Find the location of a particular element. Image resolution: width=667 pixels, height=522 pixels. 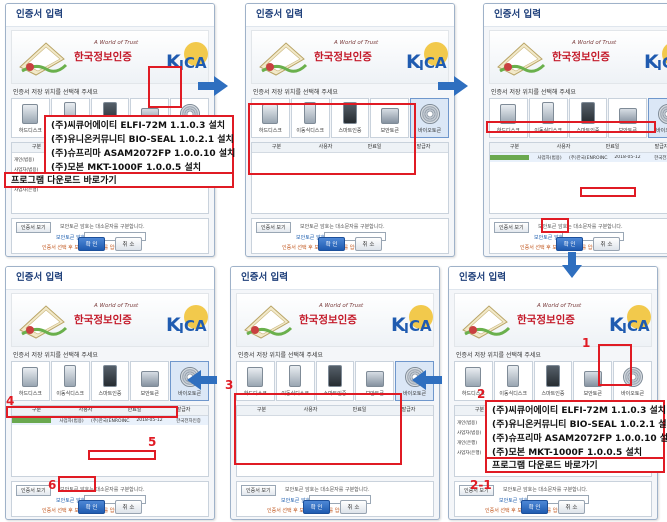

token-icon is located at coordinates (374, 379).